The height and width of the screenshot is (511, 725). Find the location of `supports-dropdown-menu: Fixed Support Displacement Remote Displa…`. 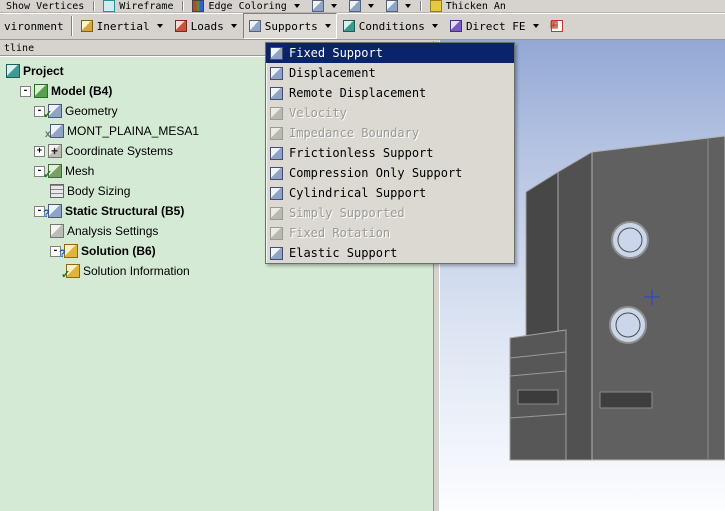

supports-dropdown-menu: Fixed Support Displacement Remote Displa… is located at coordinates (390, 153).